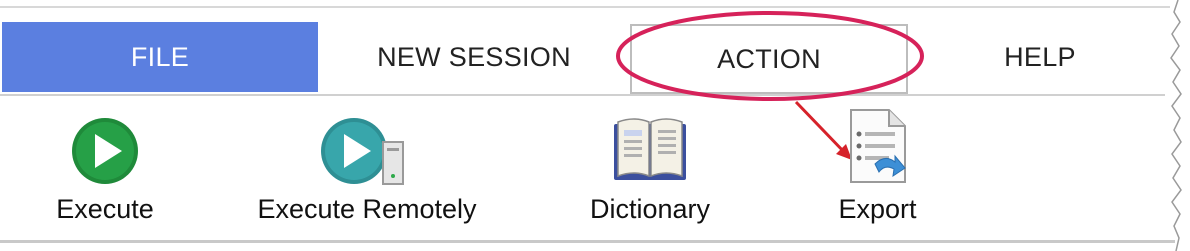  I want to click on export-document-icon, so click(878, 141).